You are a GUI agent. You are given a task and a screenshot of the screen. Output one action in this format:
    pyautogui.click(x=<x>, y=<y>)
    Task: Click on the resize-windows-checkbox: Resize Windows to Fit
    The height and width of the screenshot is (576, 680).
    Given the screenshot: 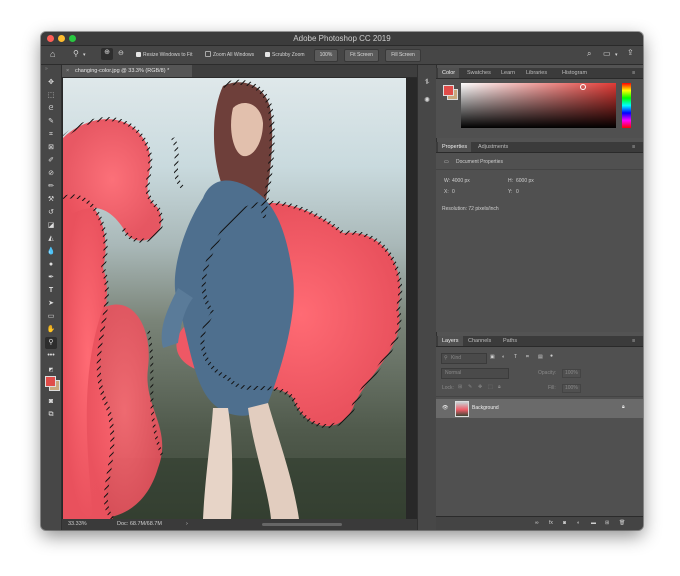 What is the action you would take?
    pyautogui.click(x=164, y=55)
    